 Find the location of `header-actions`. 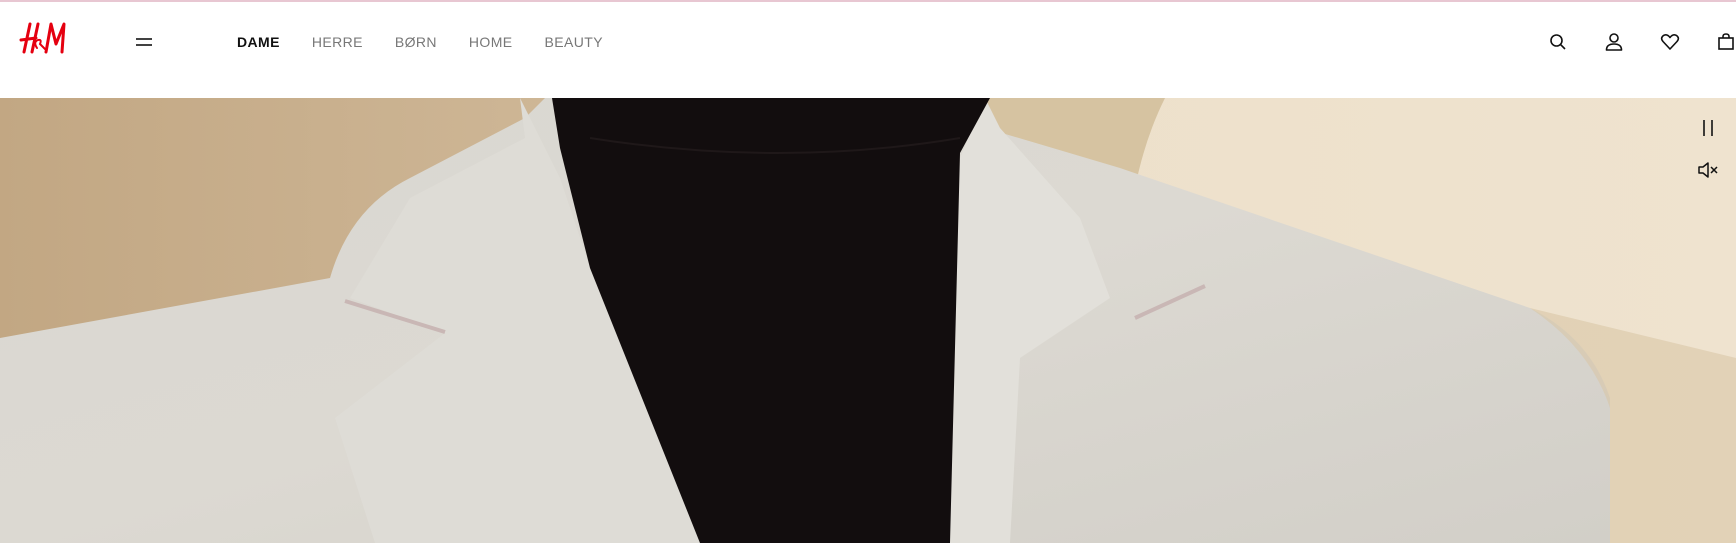

header-actions is located at coordinates (1626, 43).